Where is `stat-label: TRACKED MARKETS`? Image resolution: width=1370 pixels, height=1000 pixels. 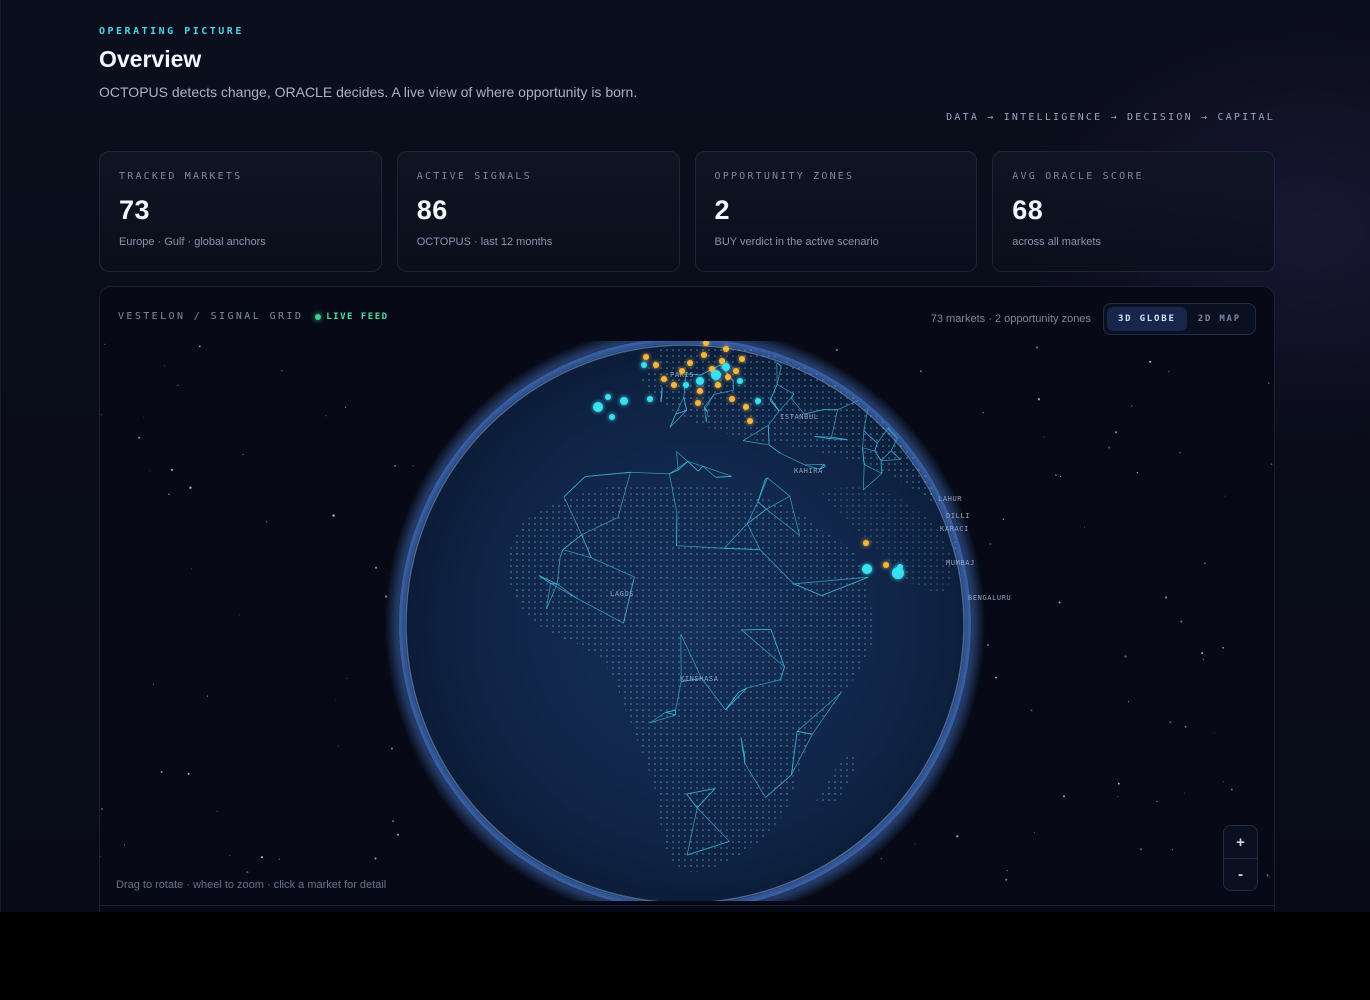
stat-label: TRACKED MARKETS is located at coordinates (181, 176).